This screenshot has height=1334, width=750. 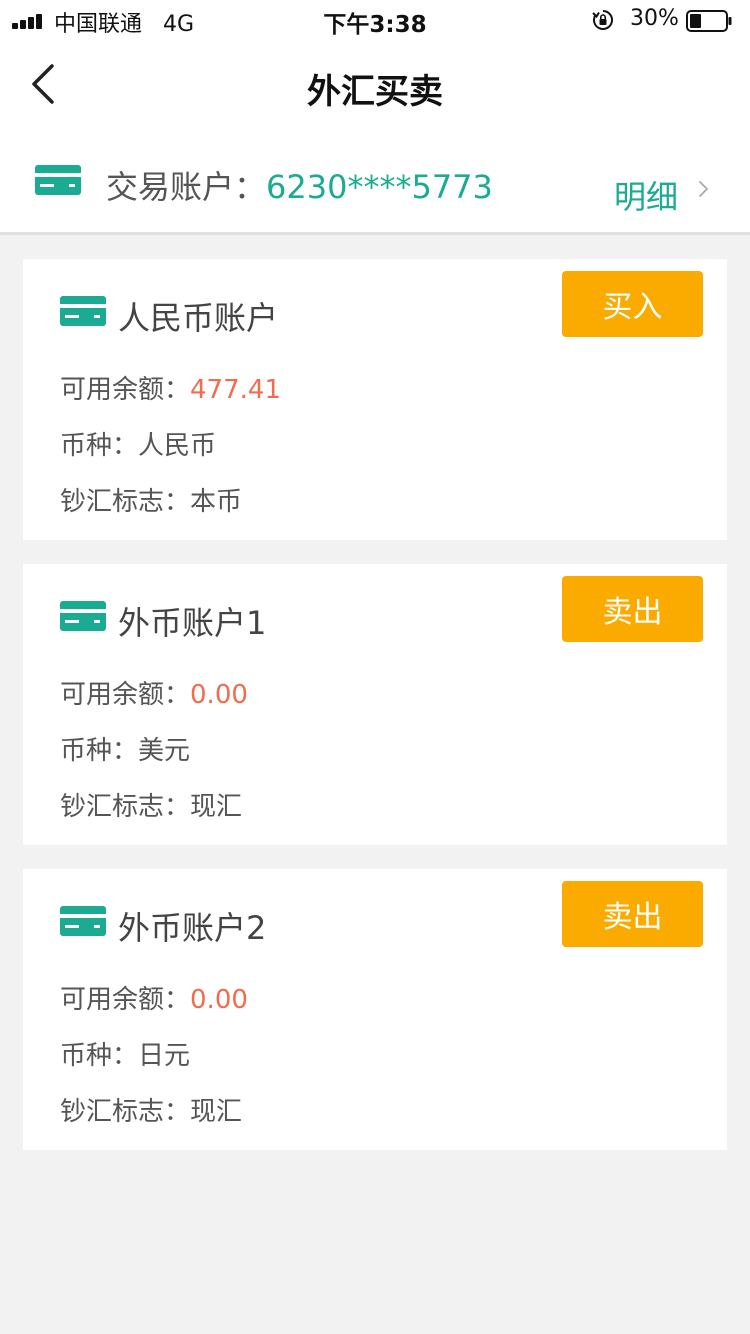 I want to click on currency-row: 币种：日元, so click(x=125, y=1053).